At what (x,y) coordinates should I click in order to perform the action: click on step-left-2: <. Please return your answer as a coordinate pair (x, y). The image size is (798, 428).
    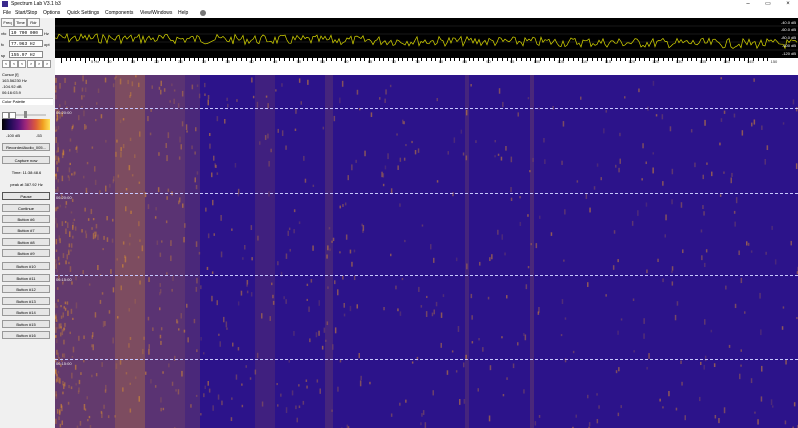
    Looking at the image, I should click on (14, 64).